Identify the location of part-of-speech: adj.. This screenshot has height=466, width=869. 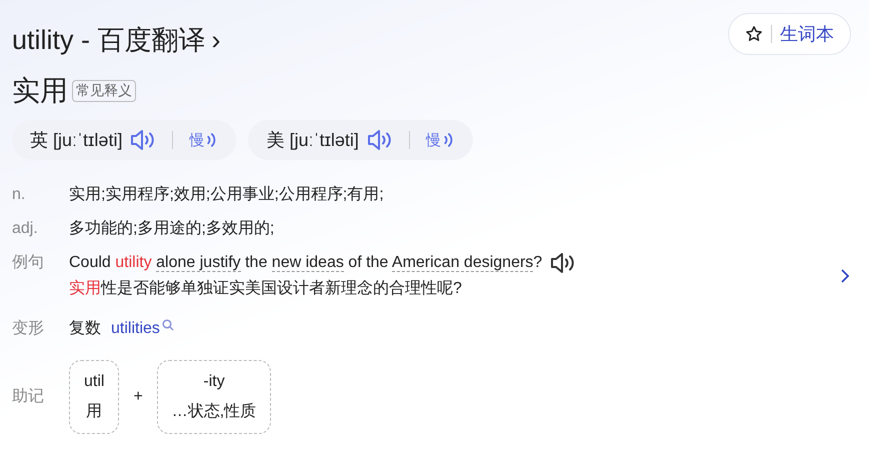
(25, 229).